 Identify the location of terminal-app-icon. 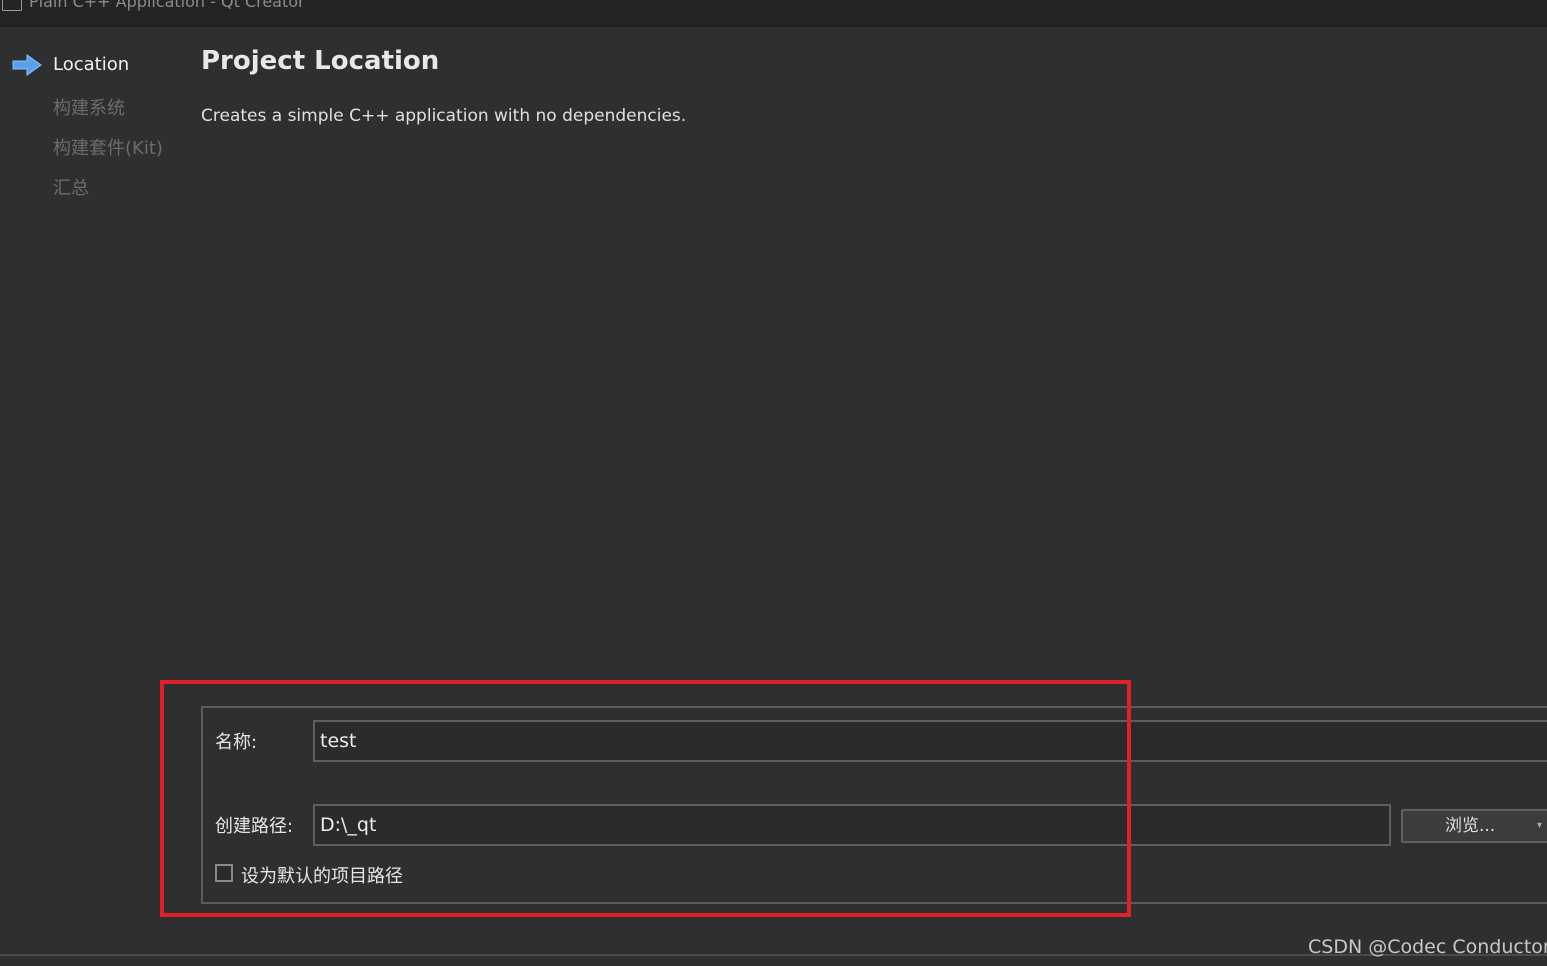
(12, 5).